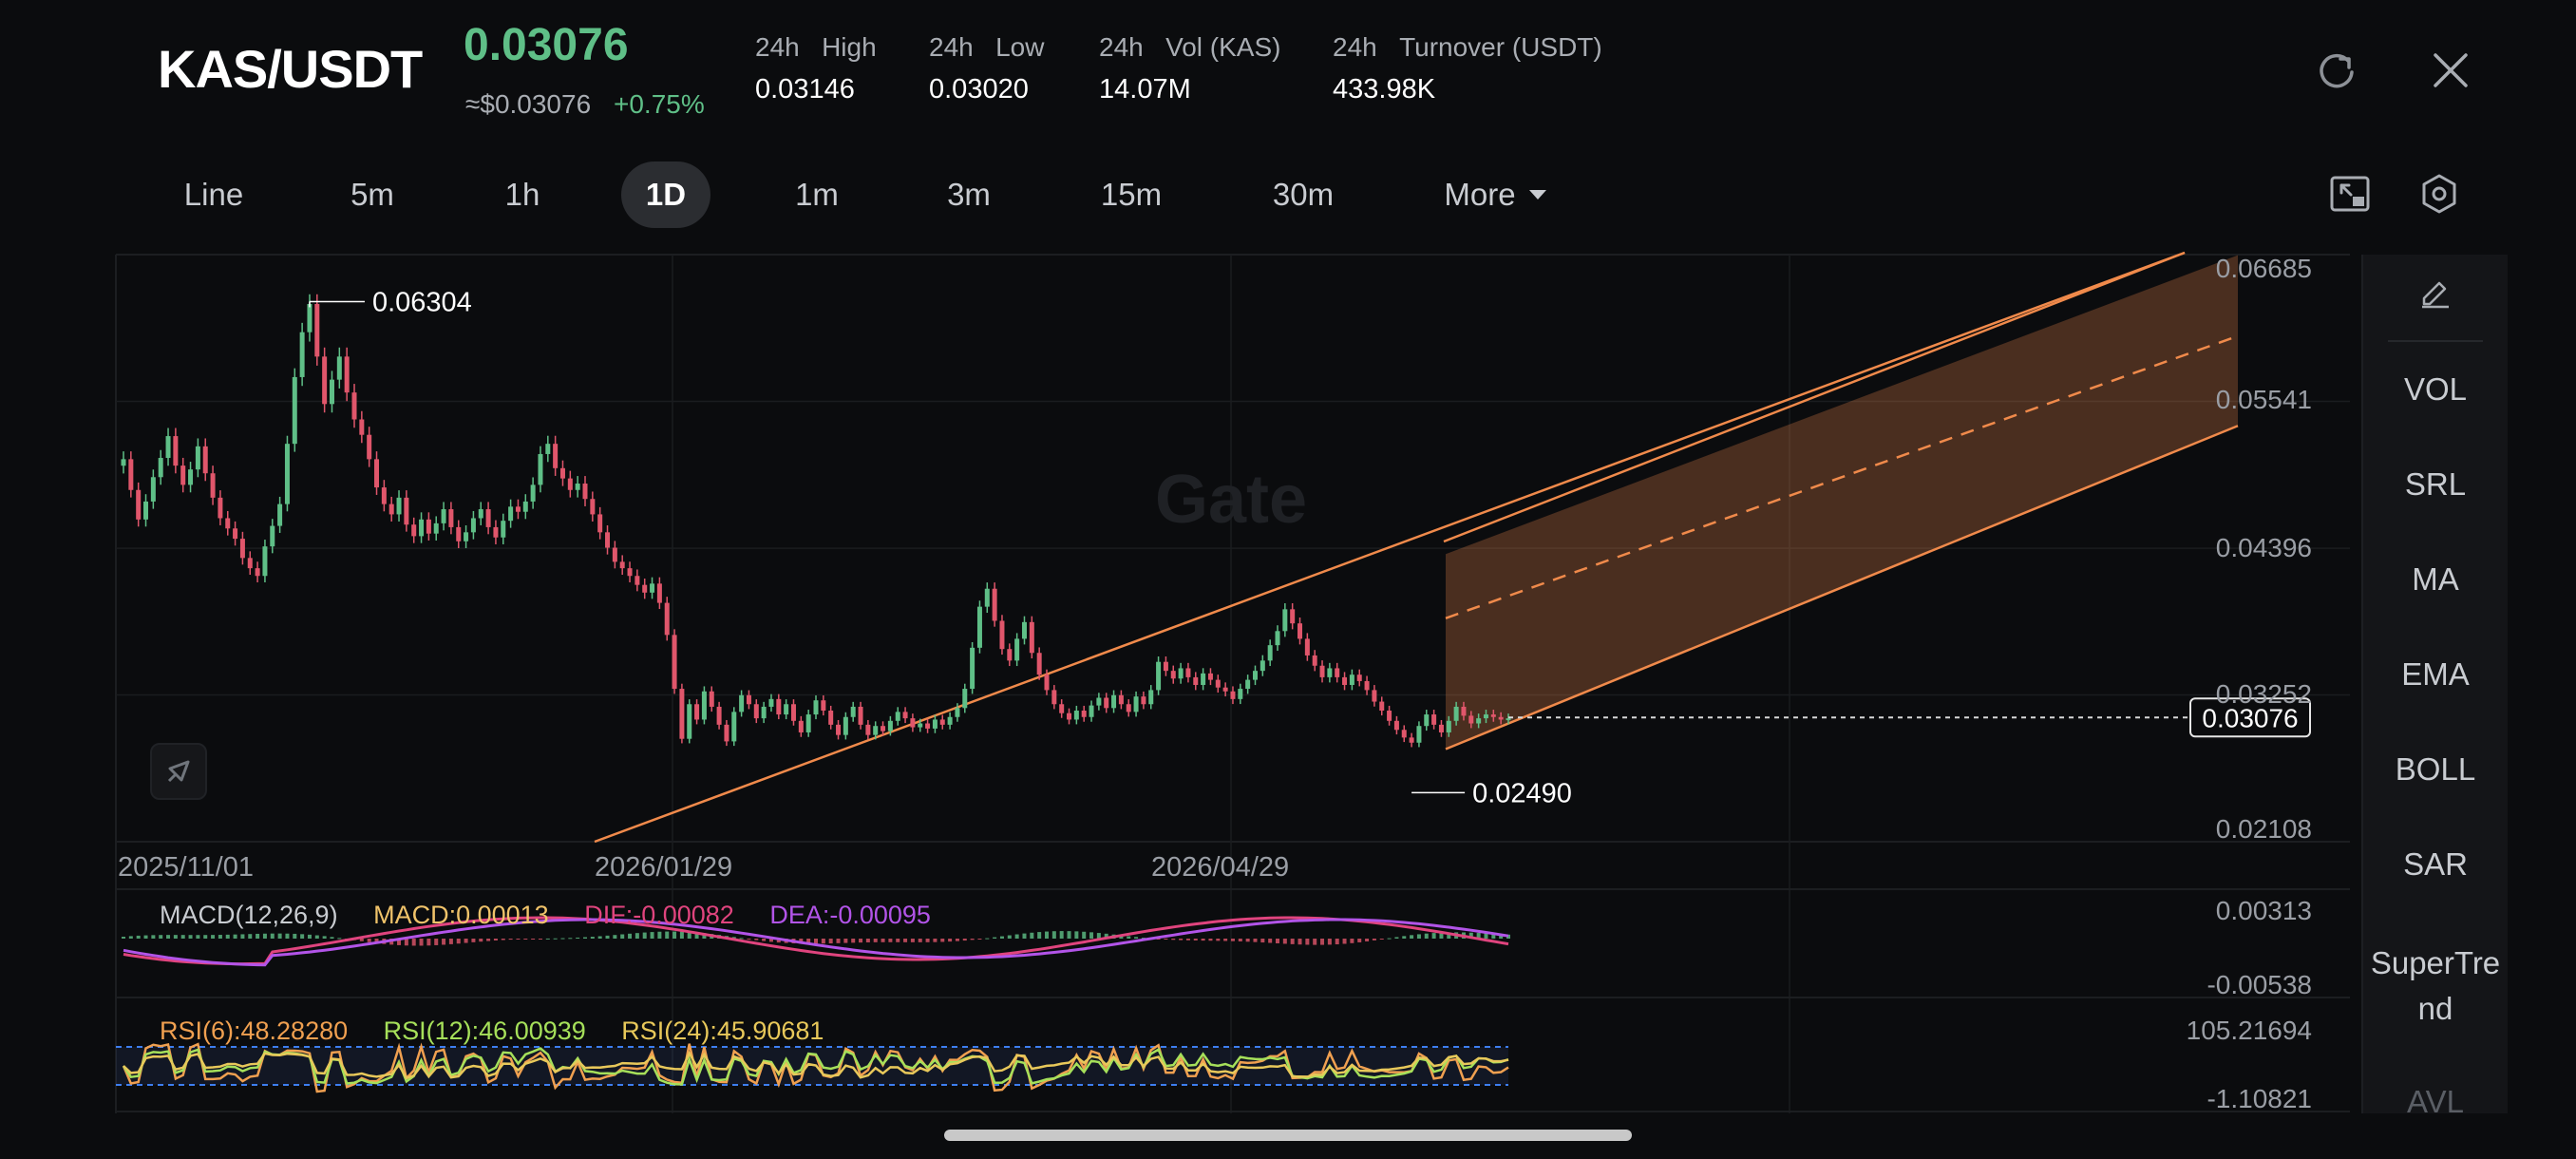 The height and width of the screenshot is (1159, 2576). Describe the element at coordinates (2435, 1102) in the screenshot. I see `indicator-avl: AVL` at that location.